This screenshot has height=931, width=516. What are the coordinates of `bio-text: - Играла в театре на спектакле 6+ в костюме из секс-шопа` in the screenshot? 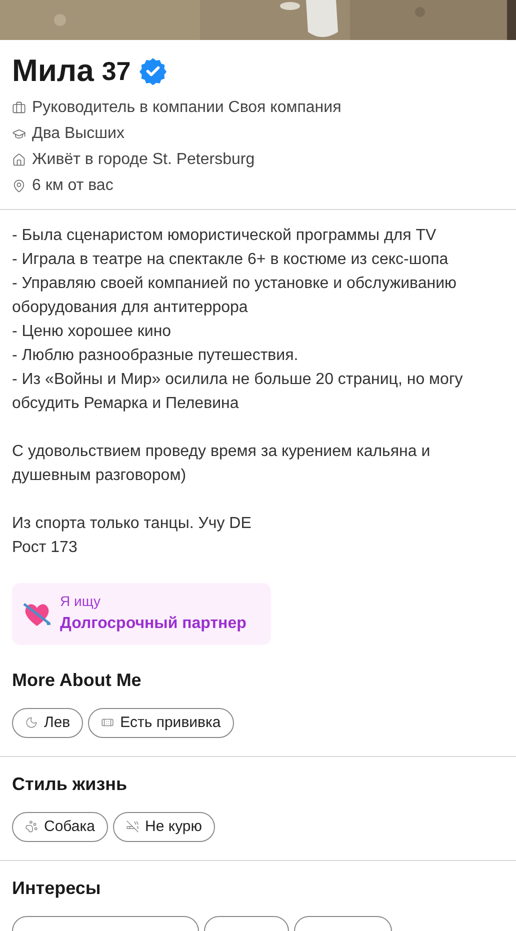 It's located at (231, 260).